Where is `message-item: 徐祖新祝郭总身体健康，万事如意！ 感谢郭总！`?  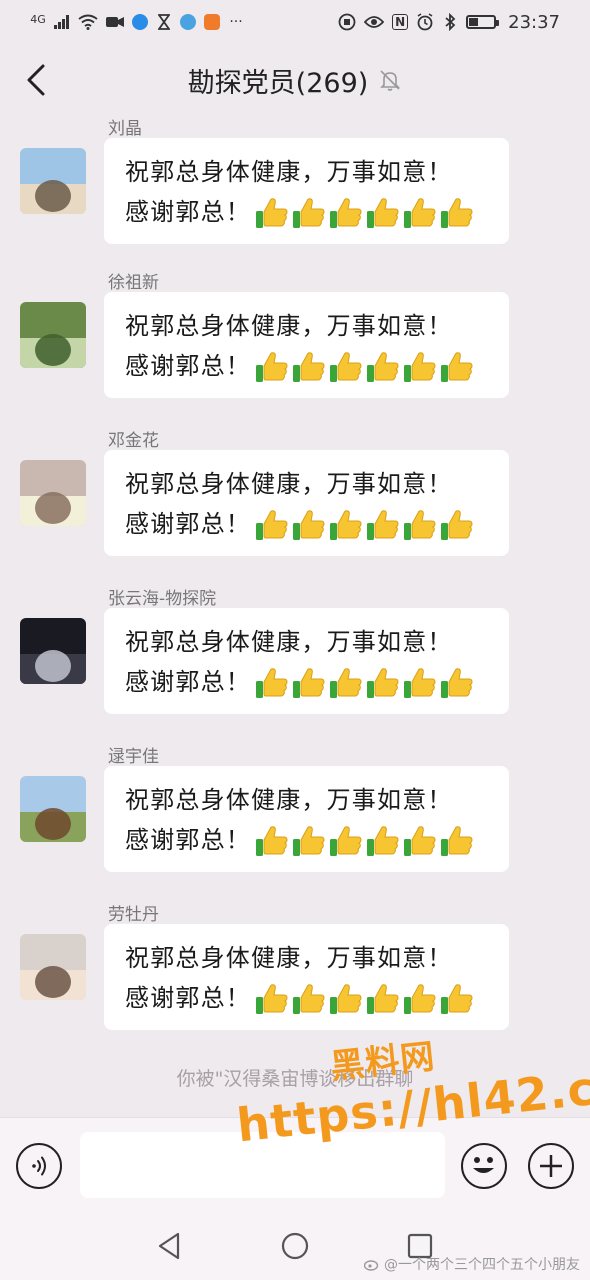
message-item: 徐祖新祝郭总身体健康，万事如意！ 感谢郭总！ is located at coordinates (295, 333).